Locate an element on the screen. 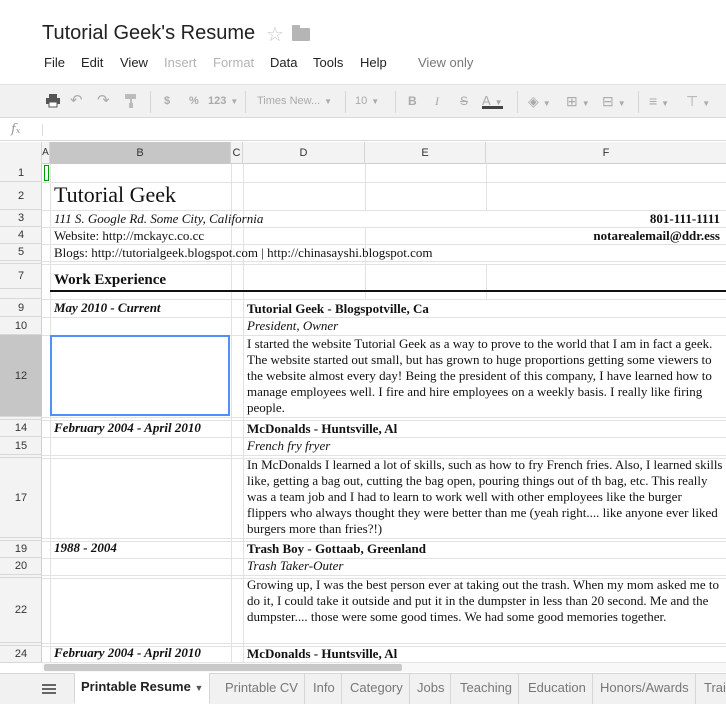 This screenshot has height=704, width=726. row-header: 20 is located at coordinates (21, 566).